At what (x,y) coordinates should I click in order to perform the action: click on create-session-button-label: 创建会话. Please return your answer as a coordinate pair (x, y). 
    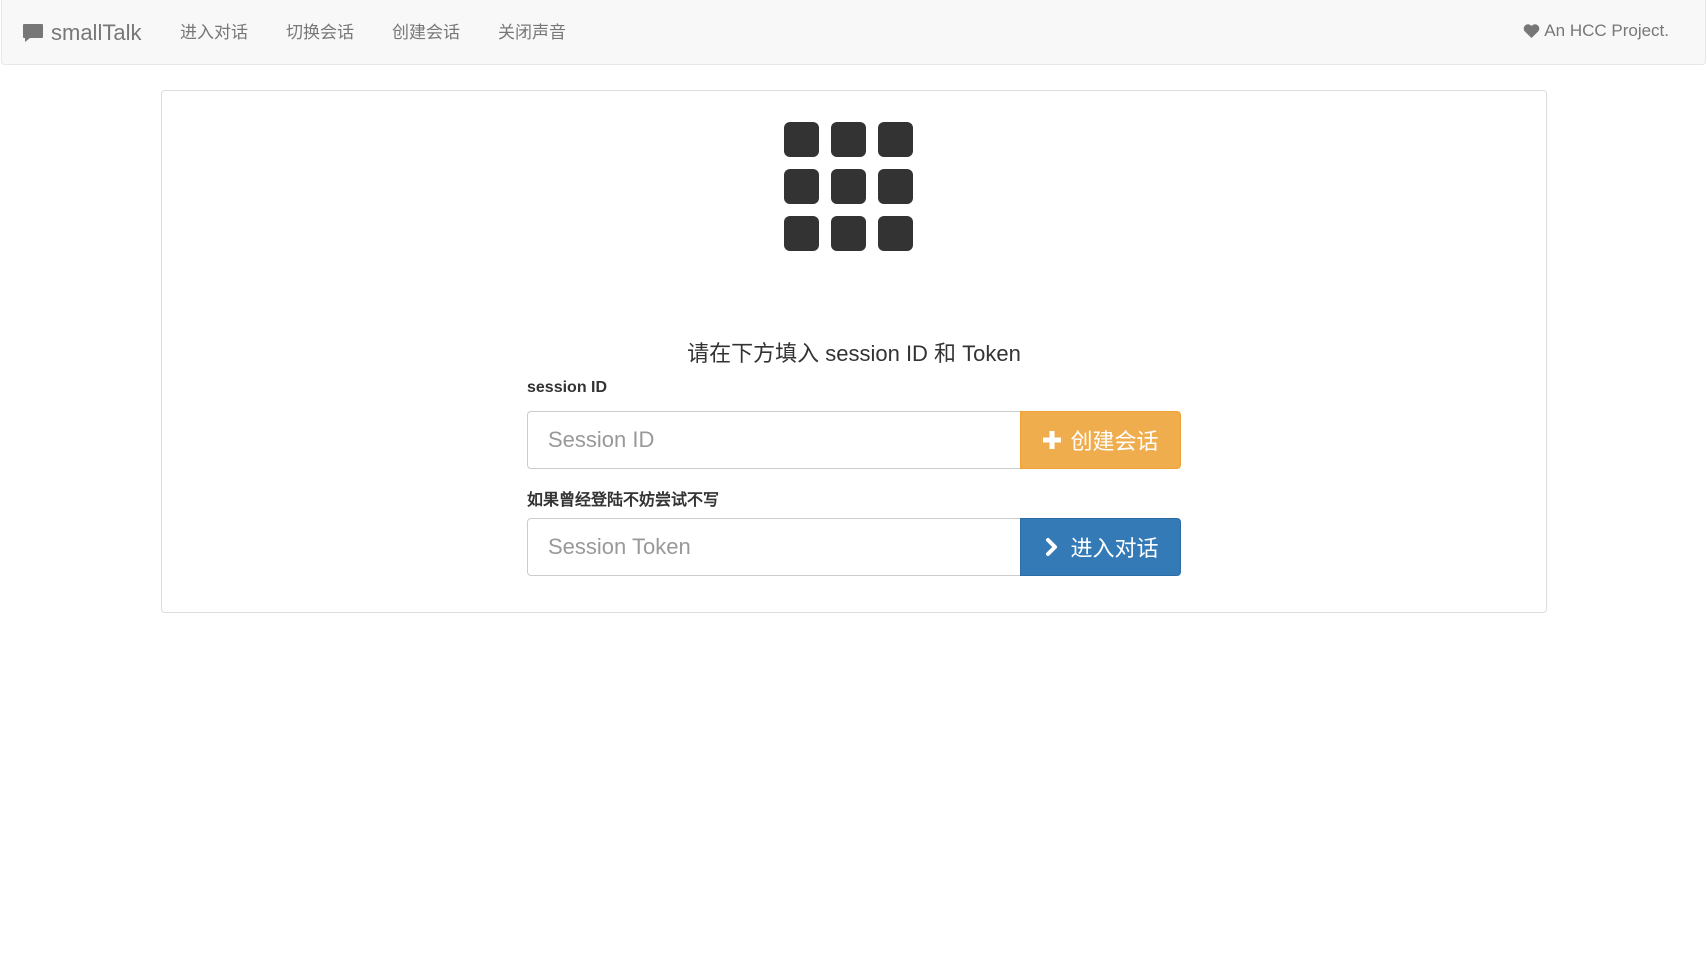
    Looking at the image, I should click on (1114, 441).